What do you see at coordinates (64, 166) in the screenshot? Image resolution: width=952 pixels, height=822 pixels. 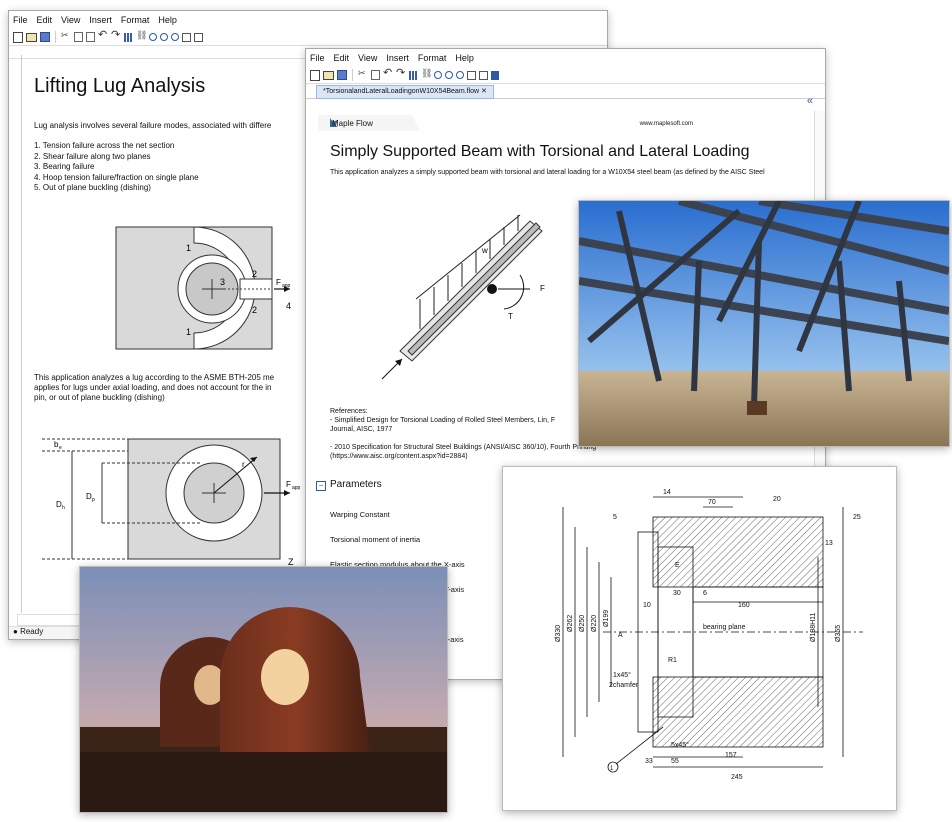 I see `list-item: 3. Bearing failure` at bounding box center [64, 166].